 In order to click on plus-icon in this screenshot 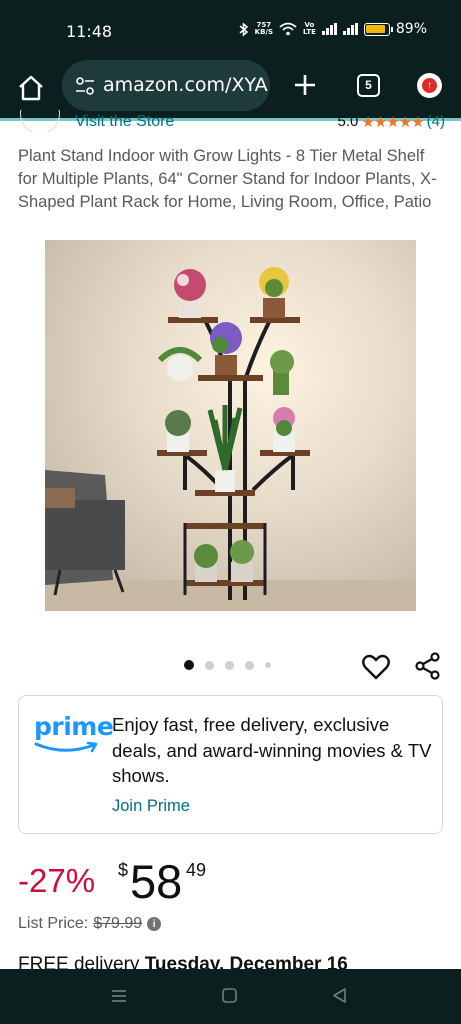, I will do `click(305, 85)`.